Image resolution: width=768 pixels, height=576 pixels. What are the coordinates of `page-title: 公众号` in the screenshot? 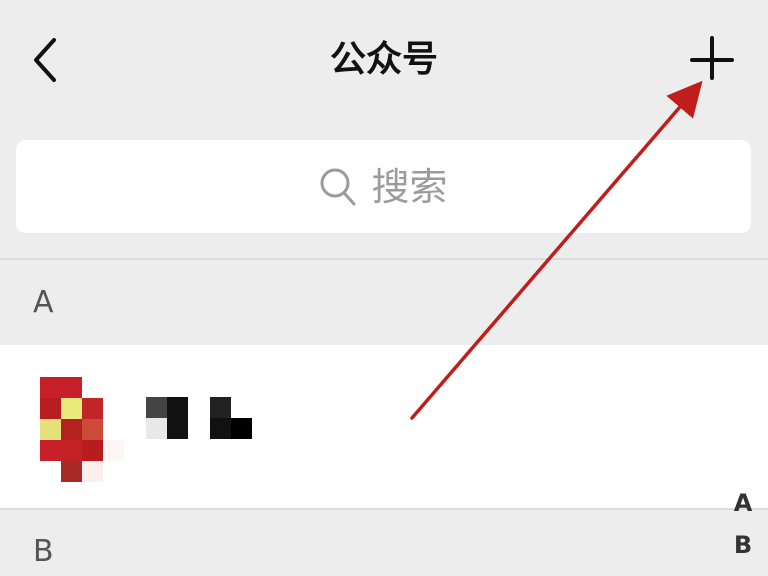 It's located at (383, 59).